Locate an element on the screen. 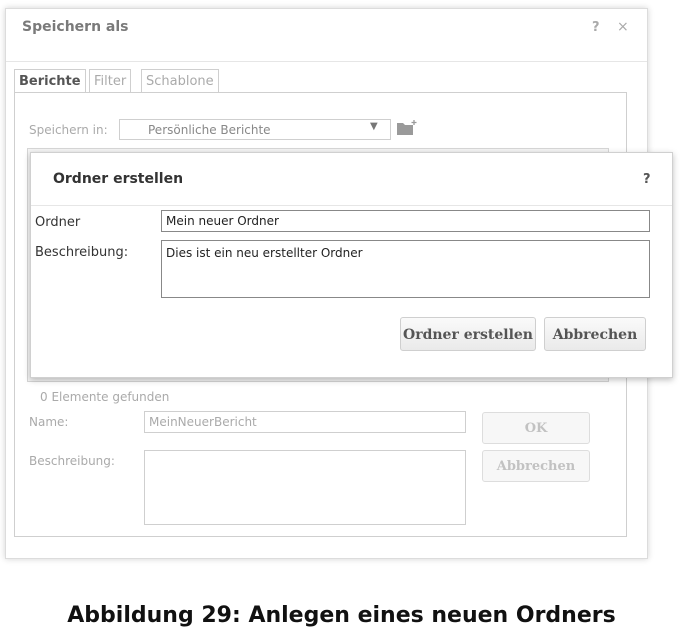 This screenshot has width=683, height=638. tab-filter: Filter is located at coordinates (110, 81).